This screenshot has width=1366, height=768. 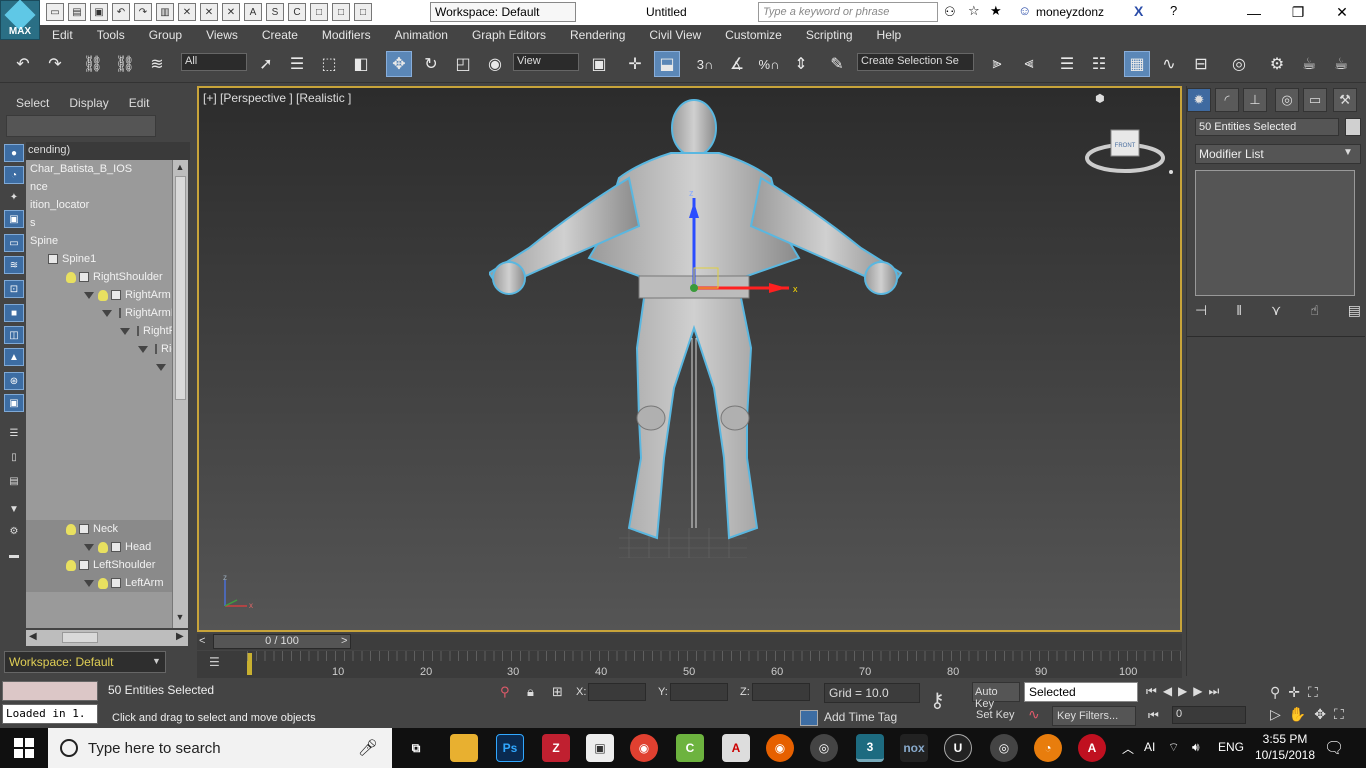 I want to click on text-s-icon: S, so click(x=275, y=12).